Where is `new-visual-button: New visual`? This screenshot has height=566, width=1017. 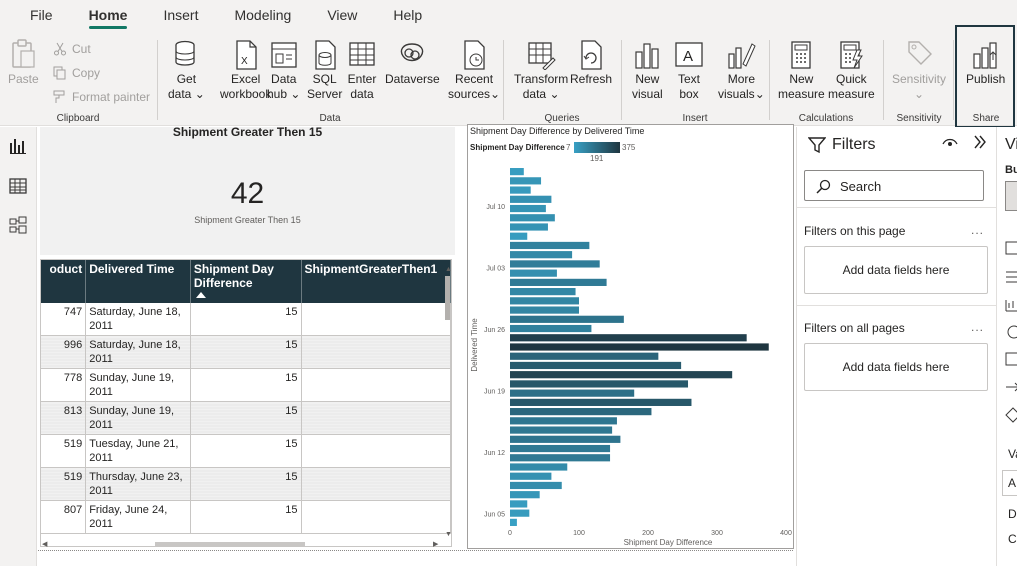 new-visual-button: New visual is located at coordinates (647, 70).